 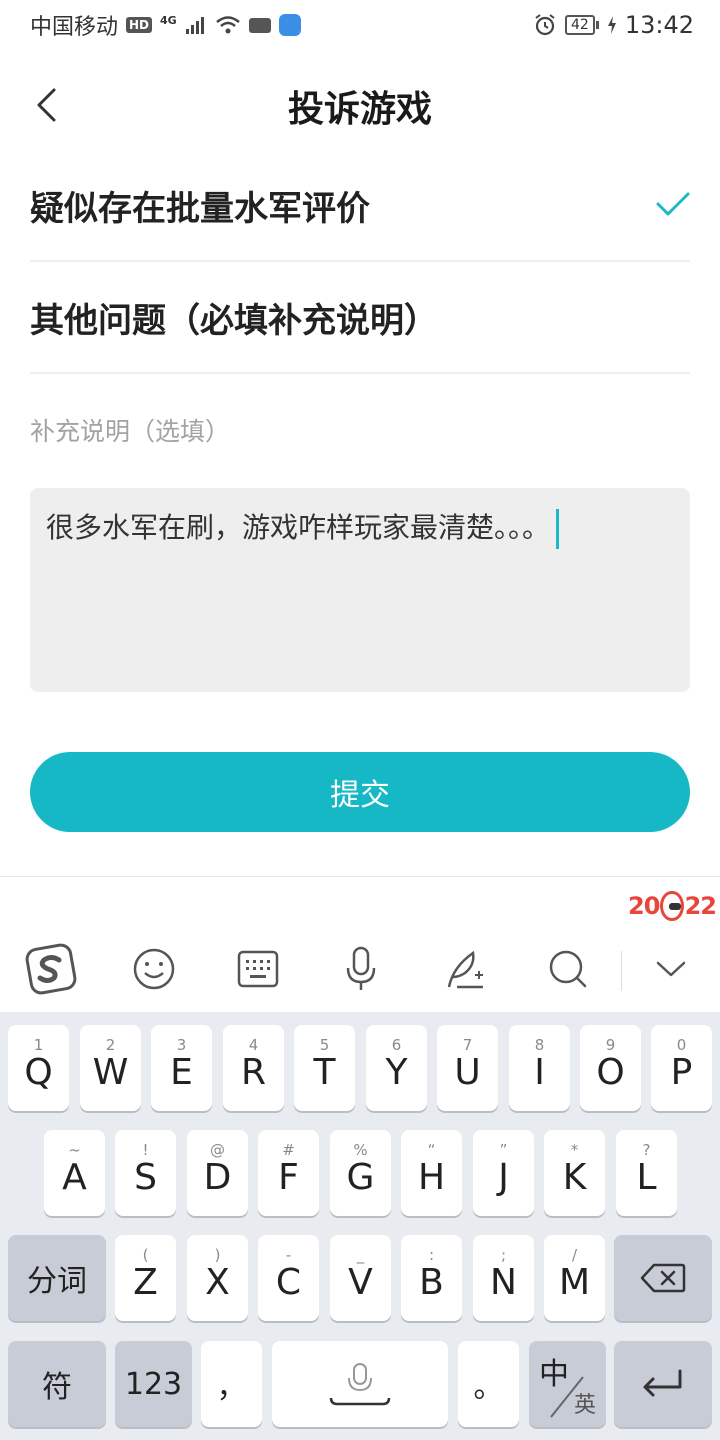 I want to click on comma-key-label: ，, so click(x=231, y=1387).